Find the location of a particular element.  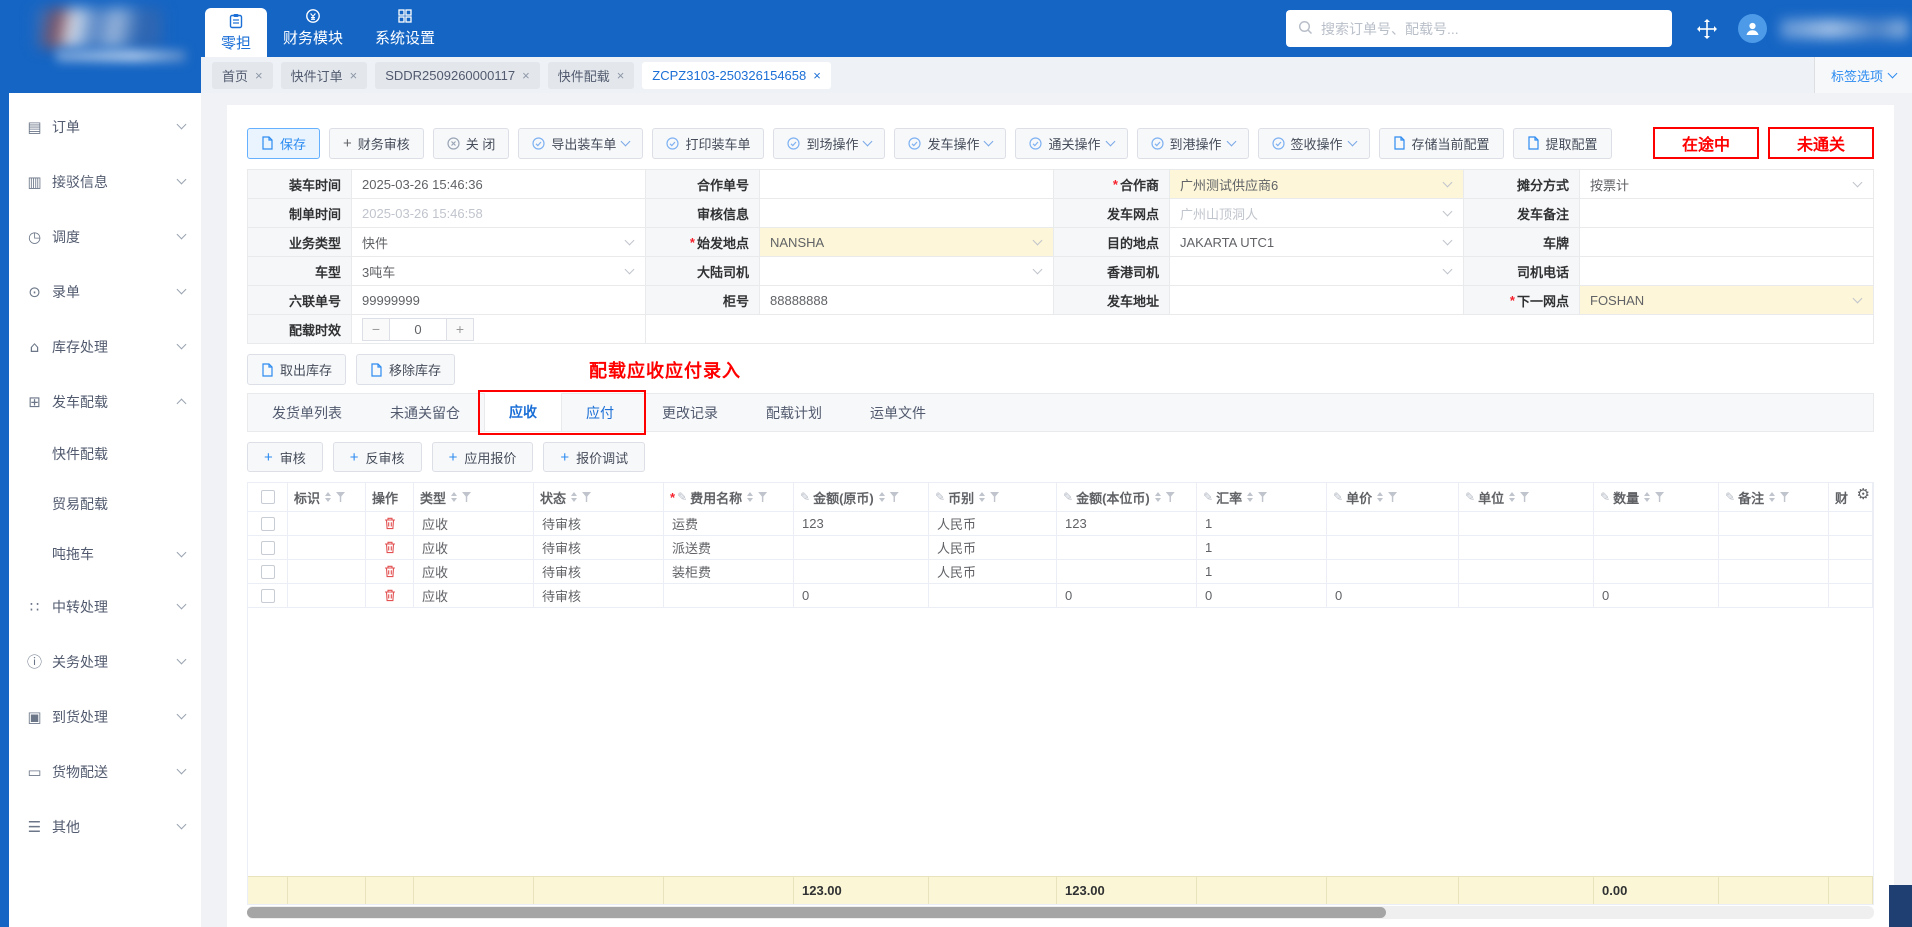

take-stock-button: 取出库存 is located at coordinates (297, 369).